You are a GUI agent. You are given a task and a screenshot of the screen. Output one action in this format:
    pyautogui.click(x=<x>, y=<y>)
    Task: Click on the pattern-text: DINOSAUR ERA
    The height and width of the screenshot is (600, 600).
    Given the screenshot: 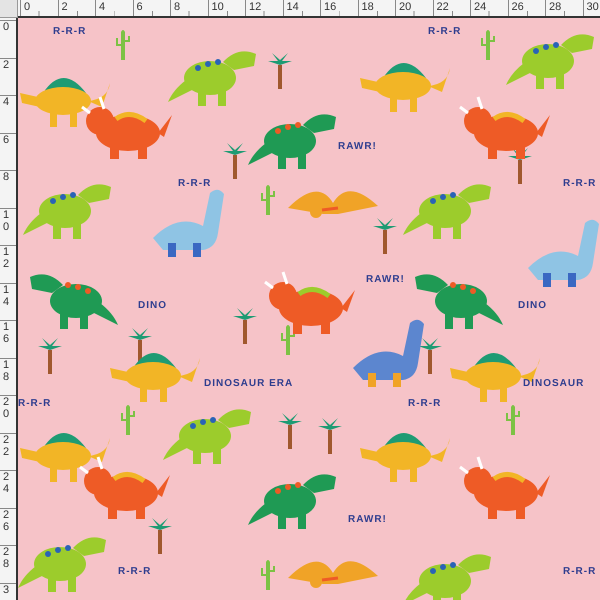 What is the action you would take?
    pyautogui.click(x=249, y=383)
    